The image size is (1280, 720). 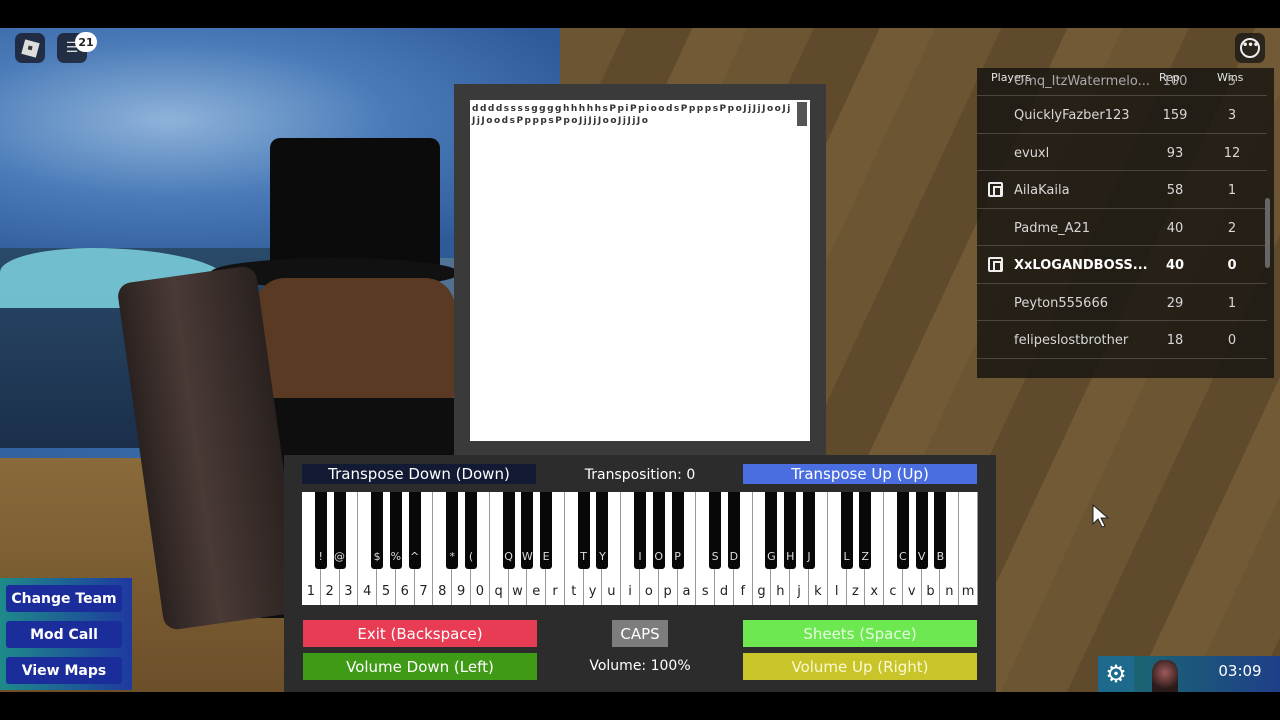 I want to click on black-key: ^, so click(x=414, y=530).